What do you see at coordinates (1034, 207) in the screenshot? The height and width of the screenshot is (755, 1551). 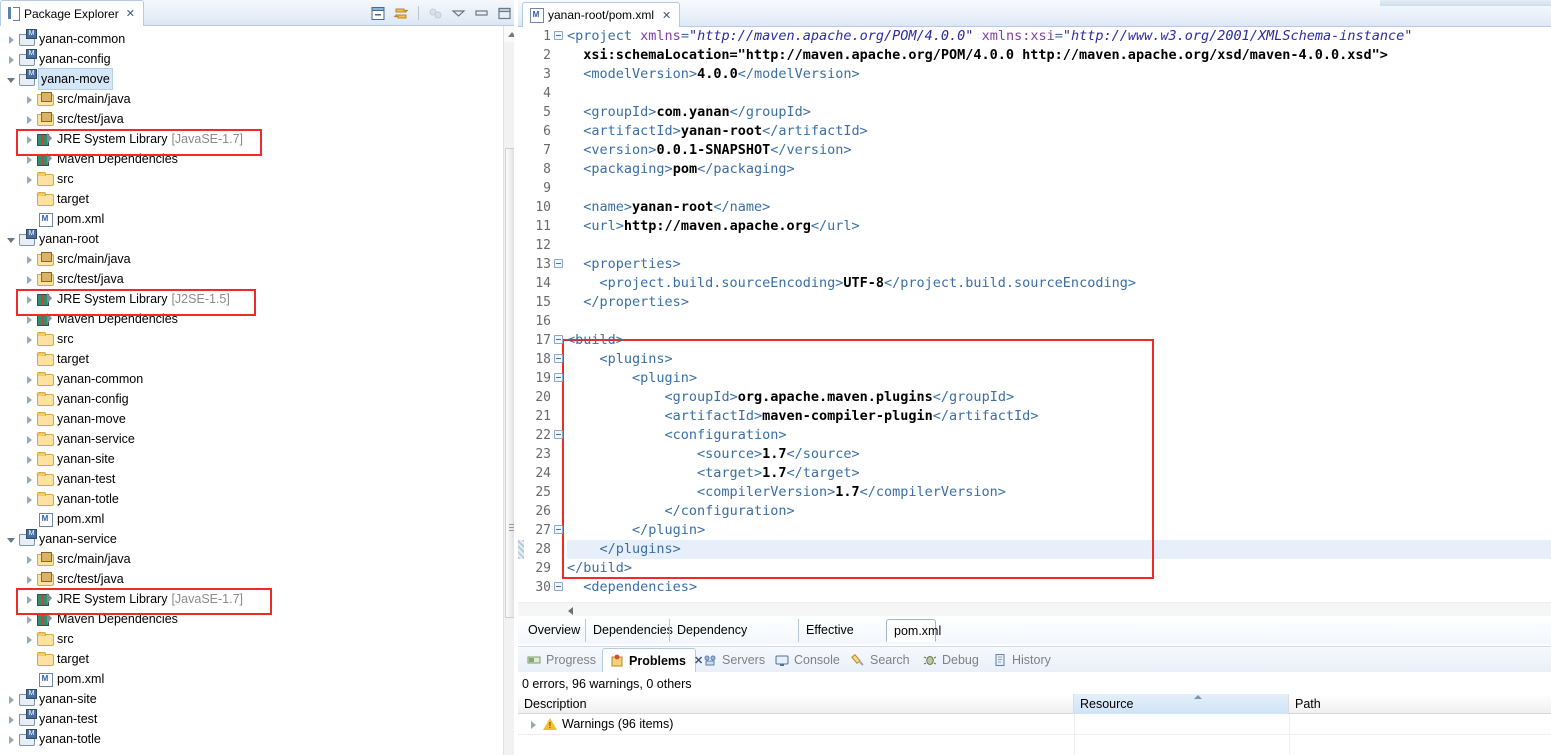 I see `code-line: 10 <name>yanan-root</name>` at bounding box center [1034, 207].